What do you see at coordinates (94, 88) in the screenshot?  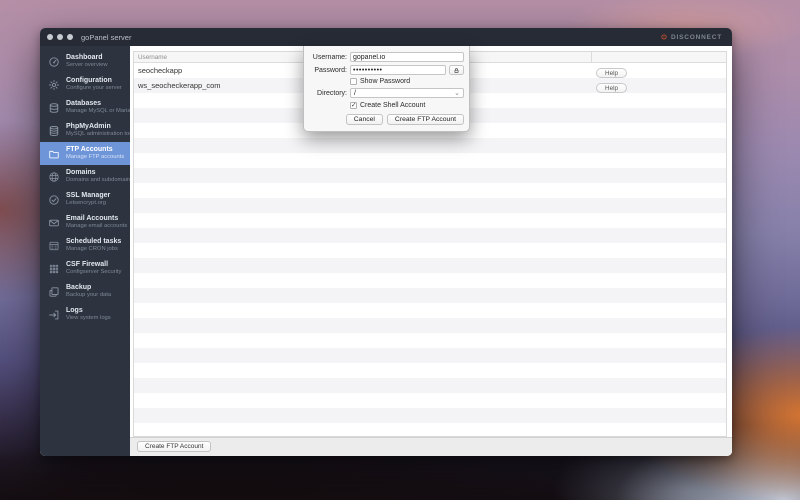 I see `sidebar-item-subtitle: Configure your server` at bounding box center [94, 88].